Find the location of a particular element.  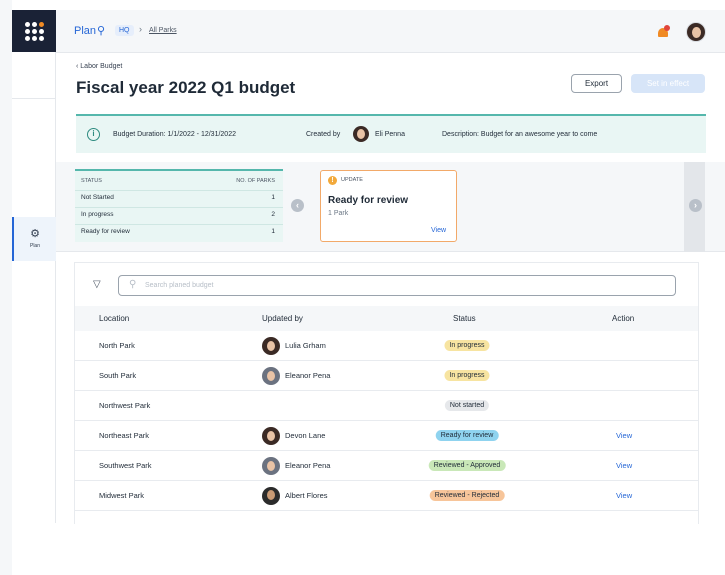

export-button: Export is located at coordinates (596, 83).